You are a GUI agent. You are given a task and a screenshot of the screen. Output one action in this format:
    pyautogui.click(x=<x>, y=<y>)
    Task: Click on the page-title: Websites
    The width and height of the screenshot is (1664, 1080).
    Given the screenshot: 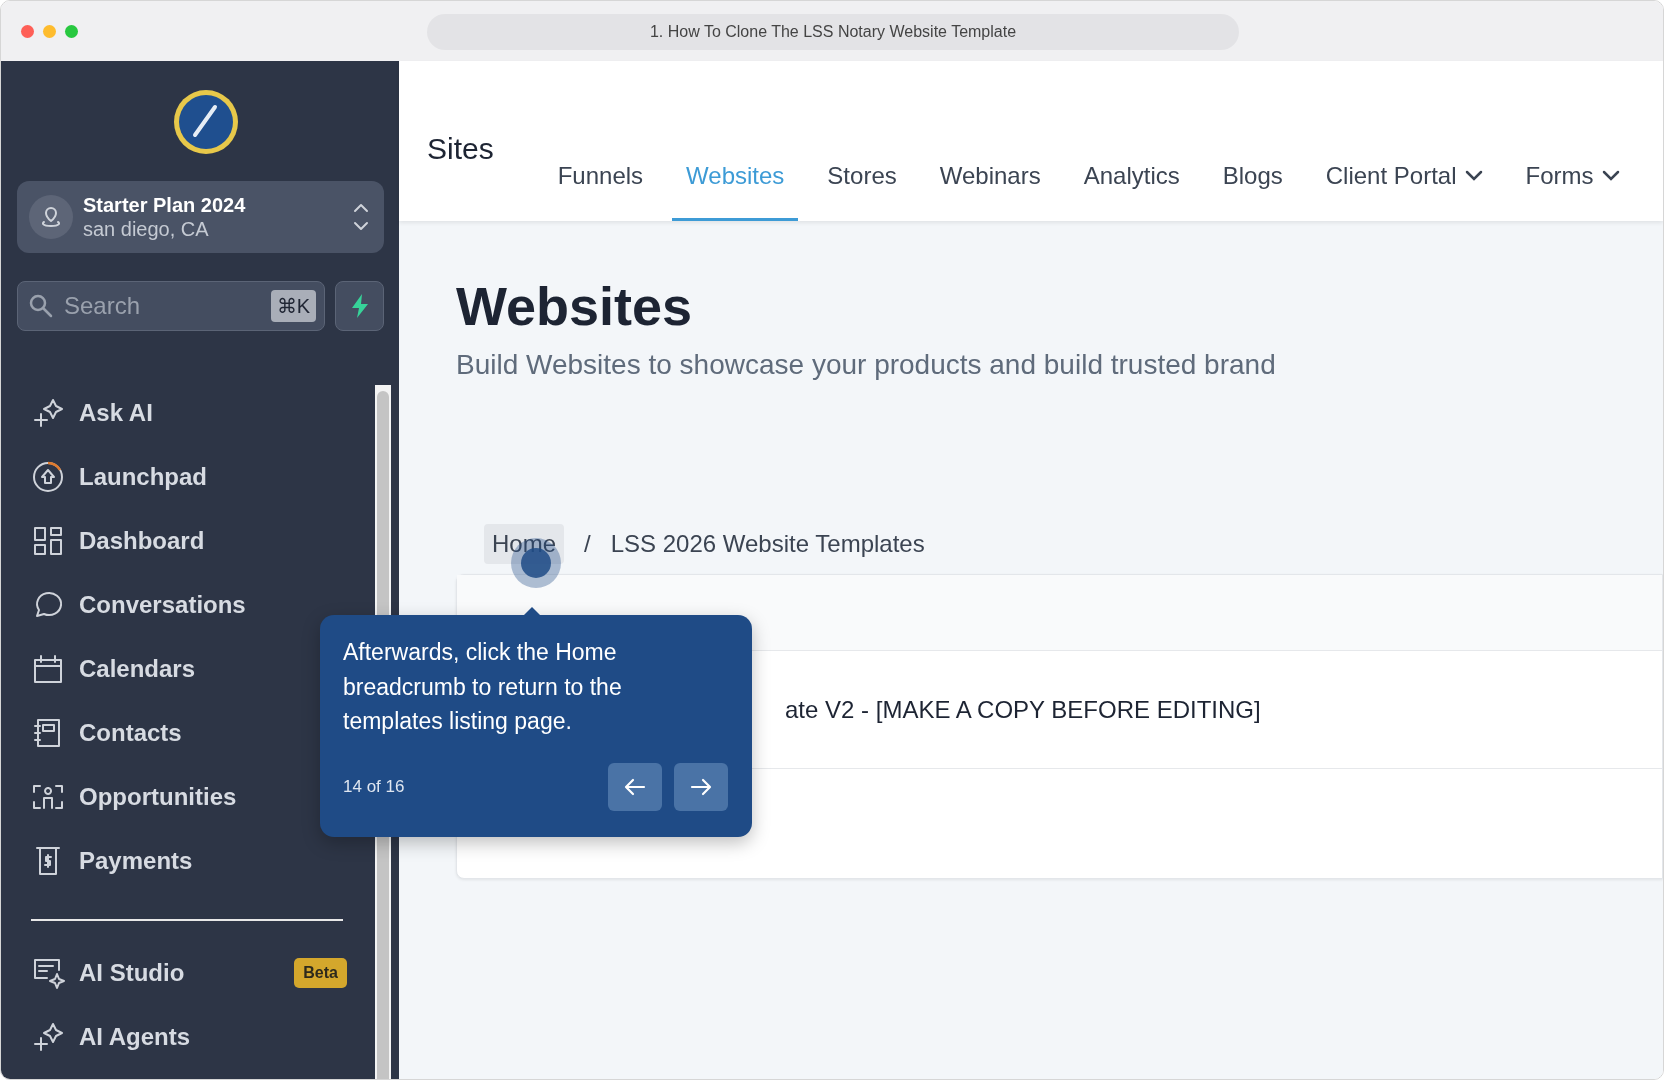 What is the action you would take?
    pyautogui.click(x=575, y=307)
    